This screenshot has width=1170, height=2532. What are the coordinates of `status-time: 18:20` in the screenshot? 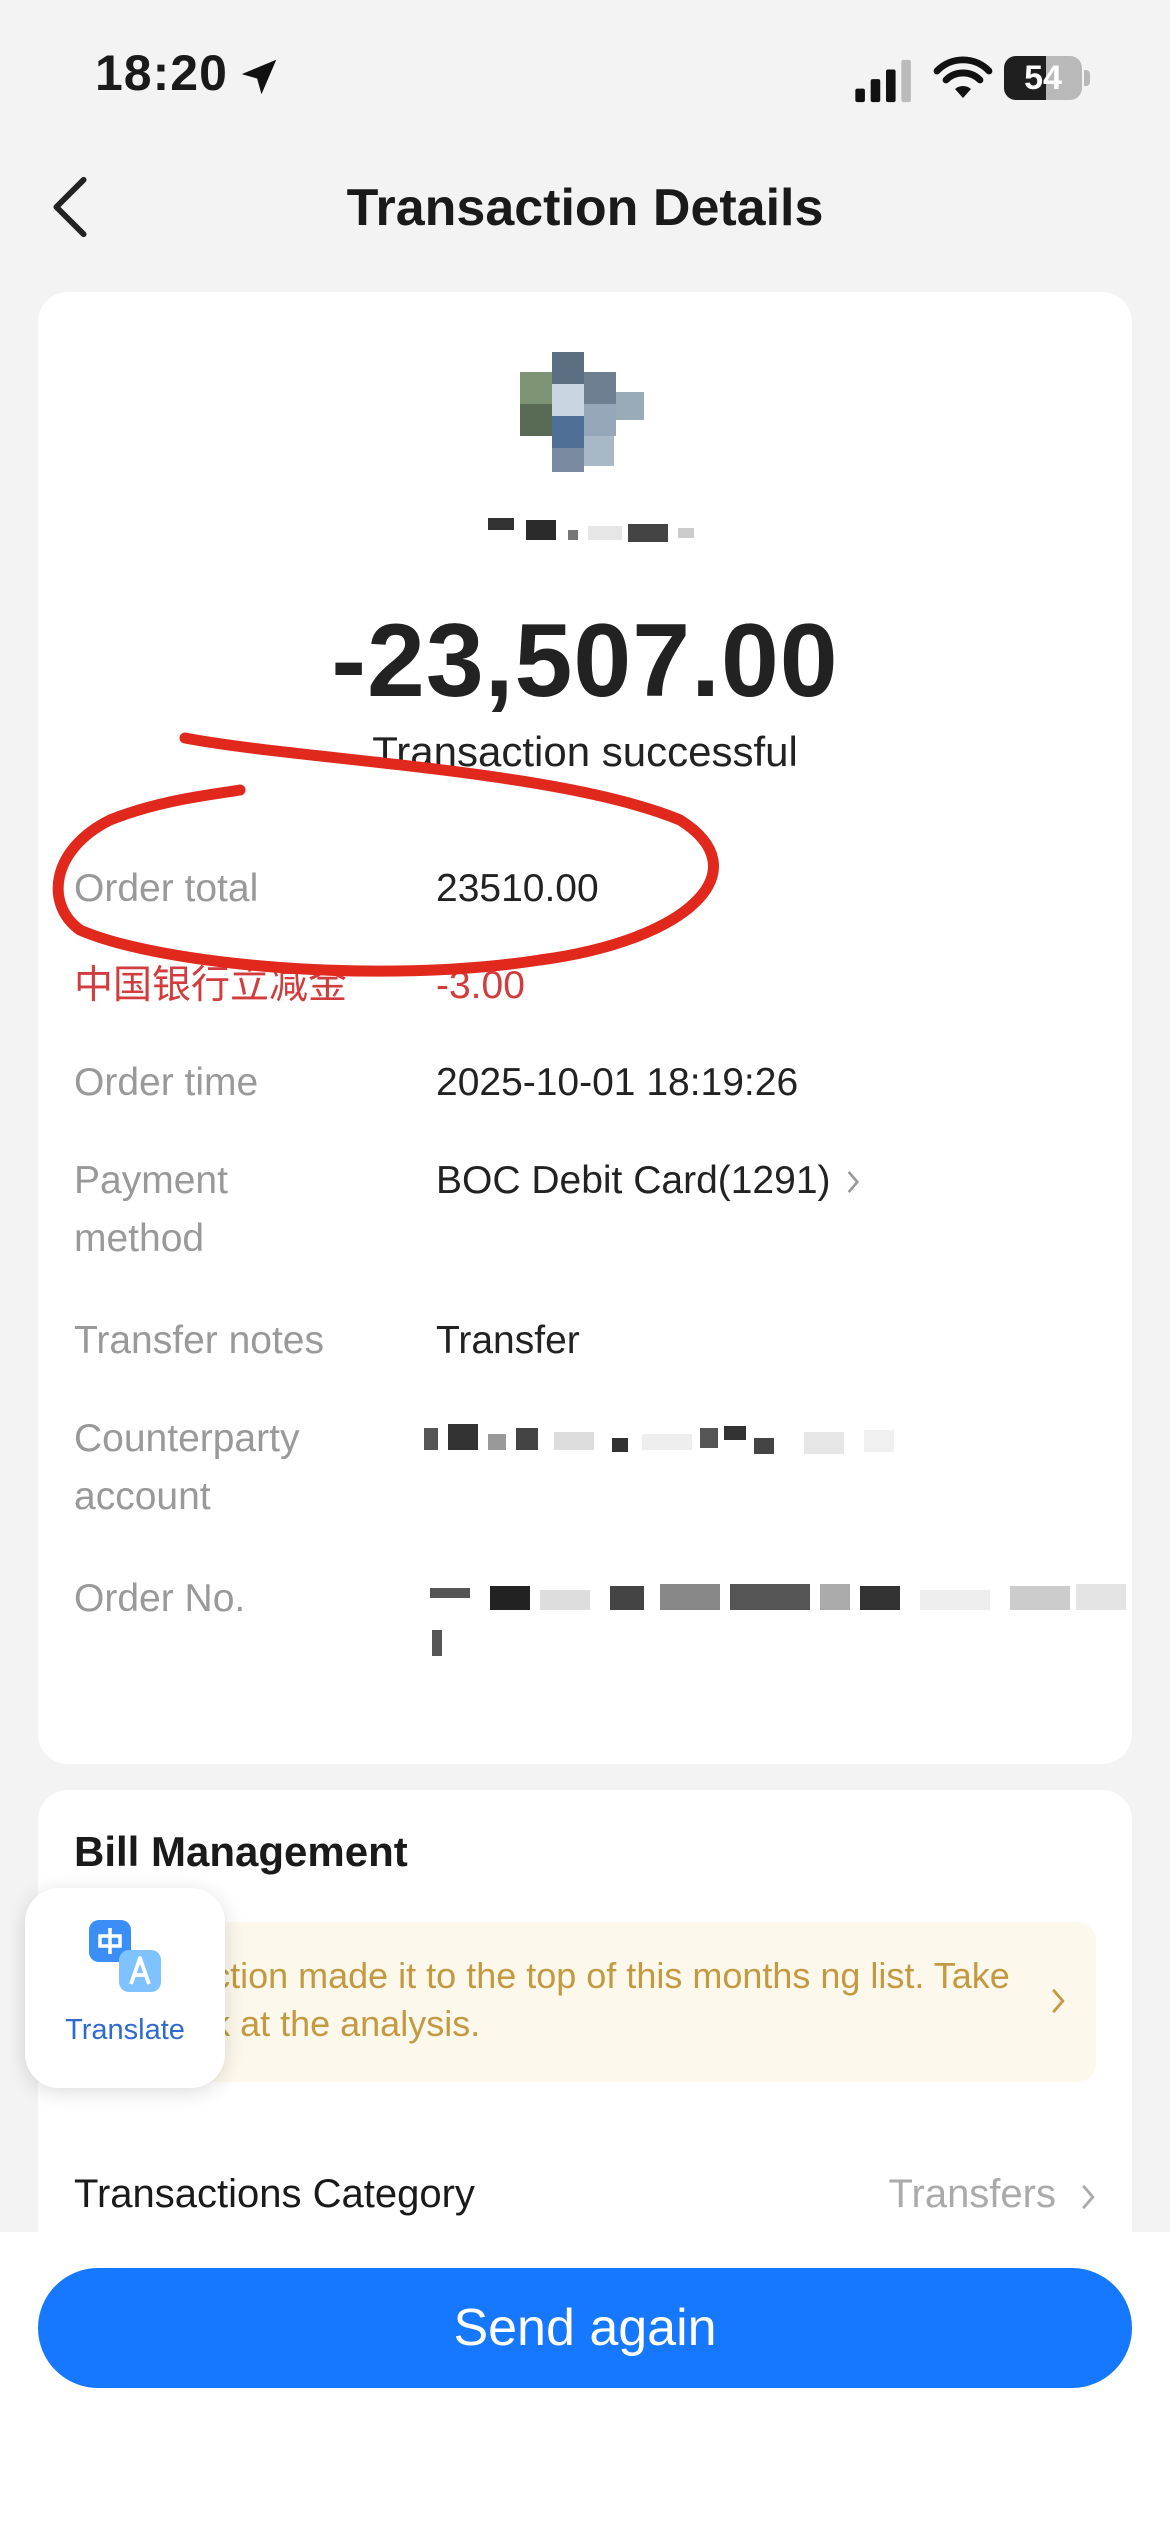 It's located at (161, 73).